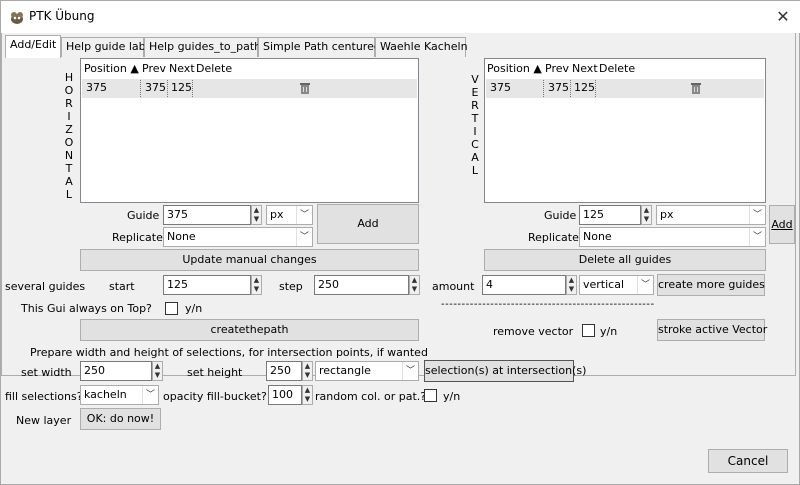 Image resolution: width=800 pixels, height=485 pixels. What do you see at coordinates (610, 215) in the screenshot?
I see `vertical-guide-input: 125` at bounding box center [610, 215].